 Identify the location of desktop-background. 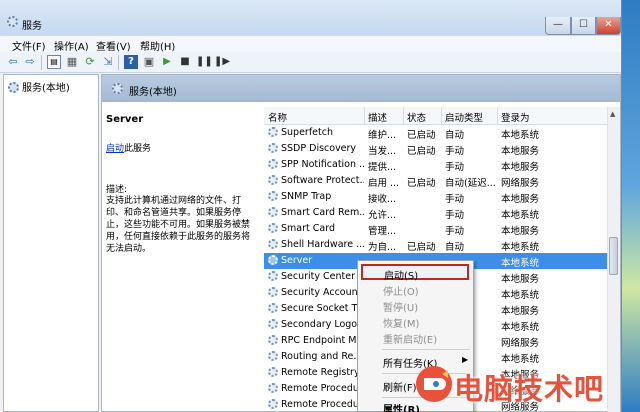
(629, 206).